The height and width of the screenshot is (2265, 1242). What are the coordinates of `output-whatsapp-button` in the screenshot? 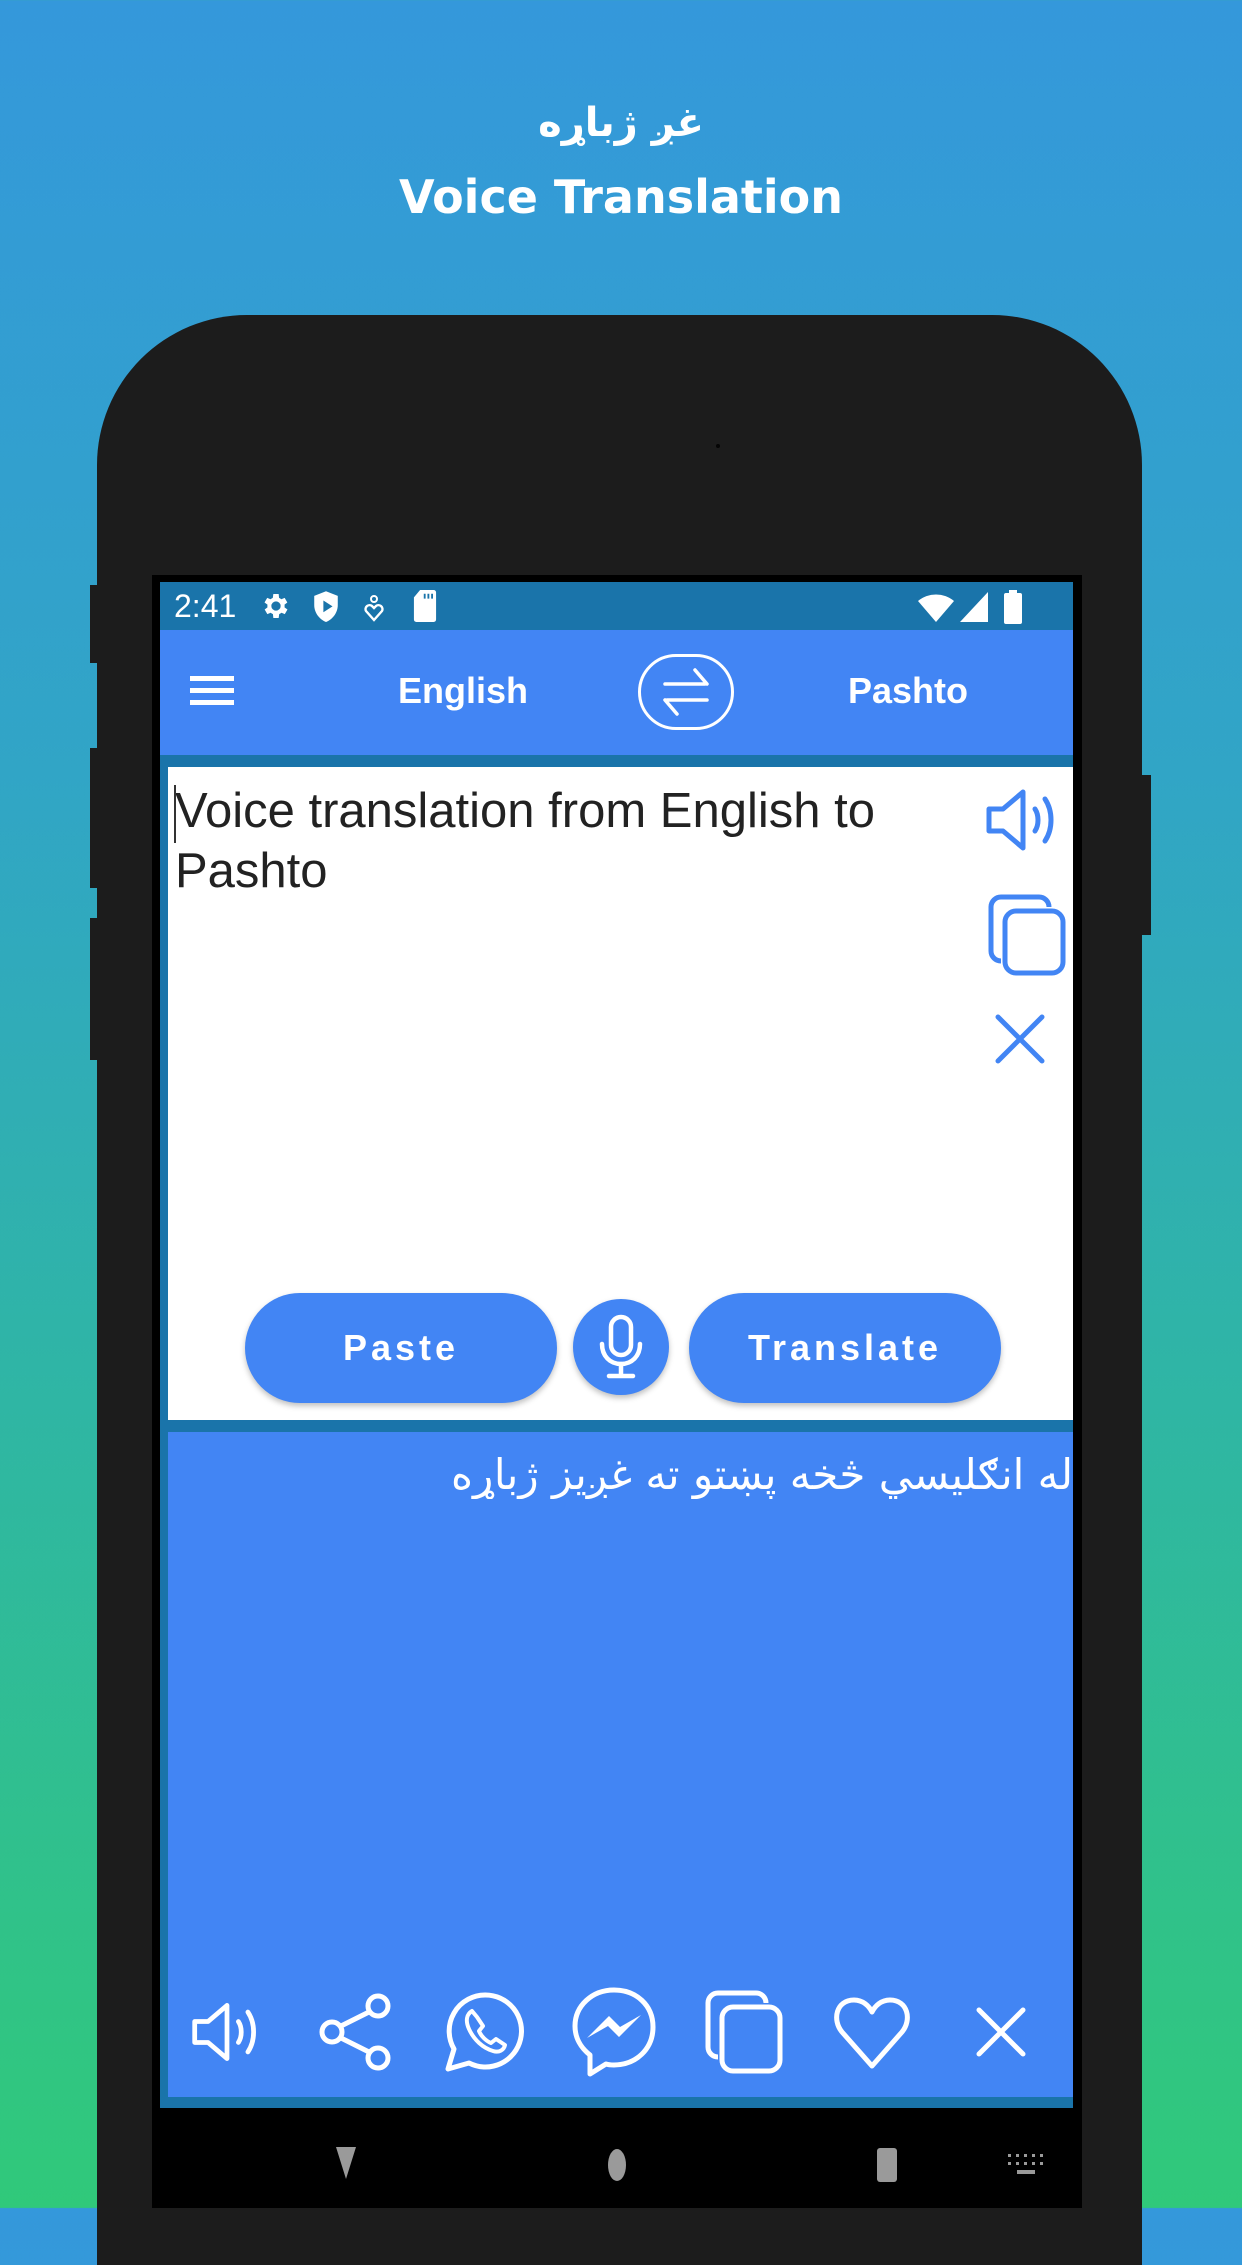 It's located at (485, 2032).